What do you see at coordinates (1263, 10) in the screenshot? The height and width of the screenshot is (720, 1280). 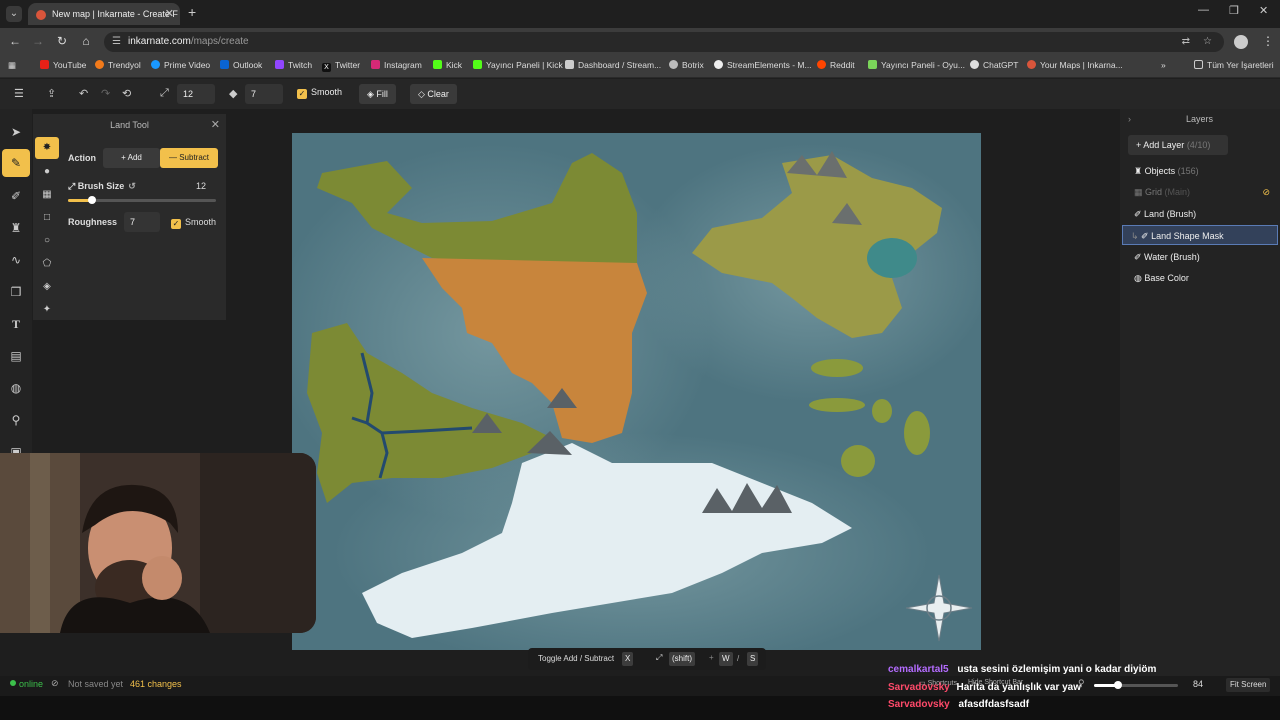 I see `window-close-icon: ✕` at bounding box center [1263, 10].